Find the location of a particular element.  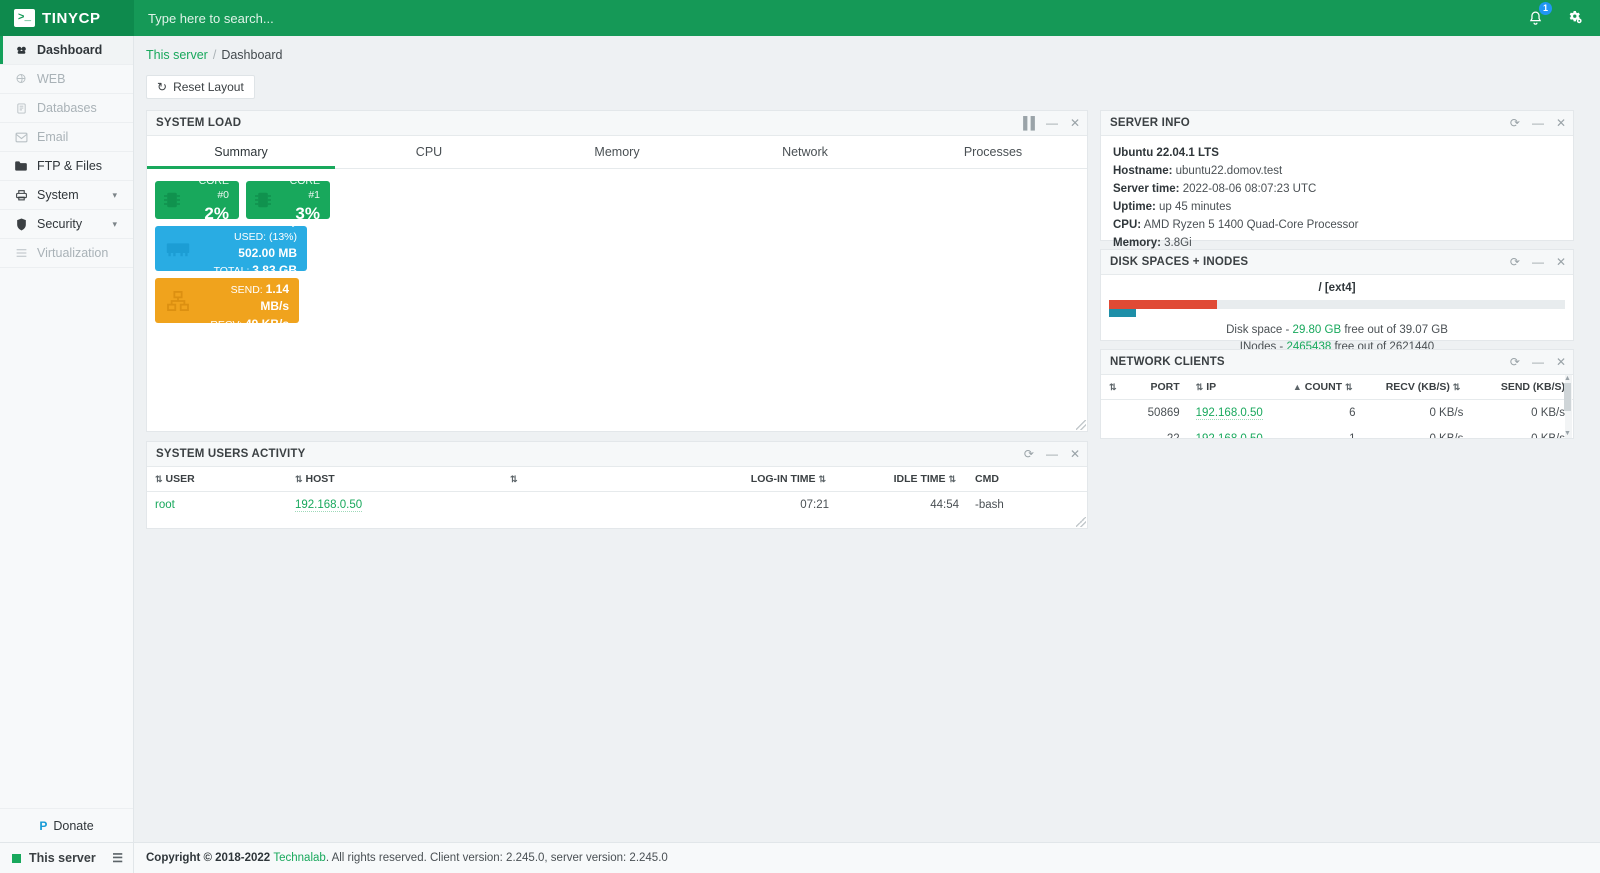

info-row-hostname: Hostname: ubuntu22.domov.test is located at coordinates (1337, 171).